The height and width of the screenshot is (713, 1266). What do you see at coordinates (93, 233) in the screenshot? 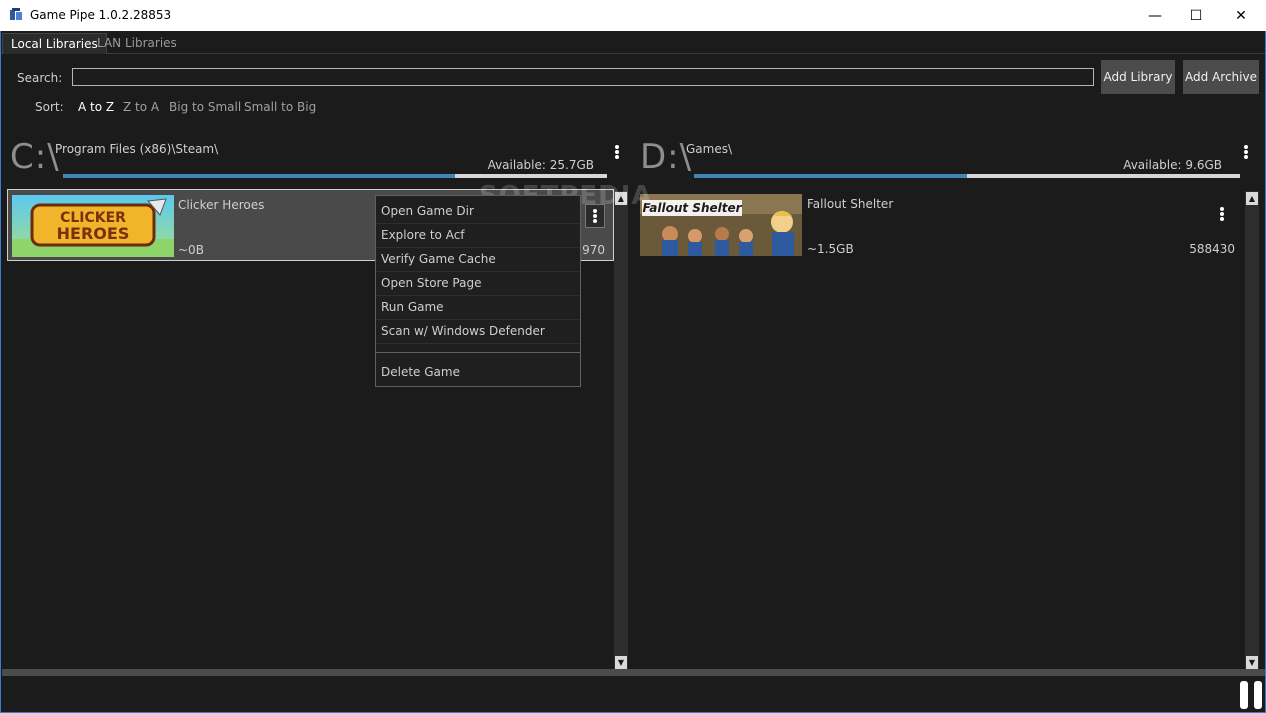
I see `svg-text: HEROES` at bounding box center [93, 233].